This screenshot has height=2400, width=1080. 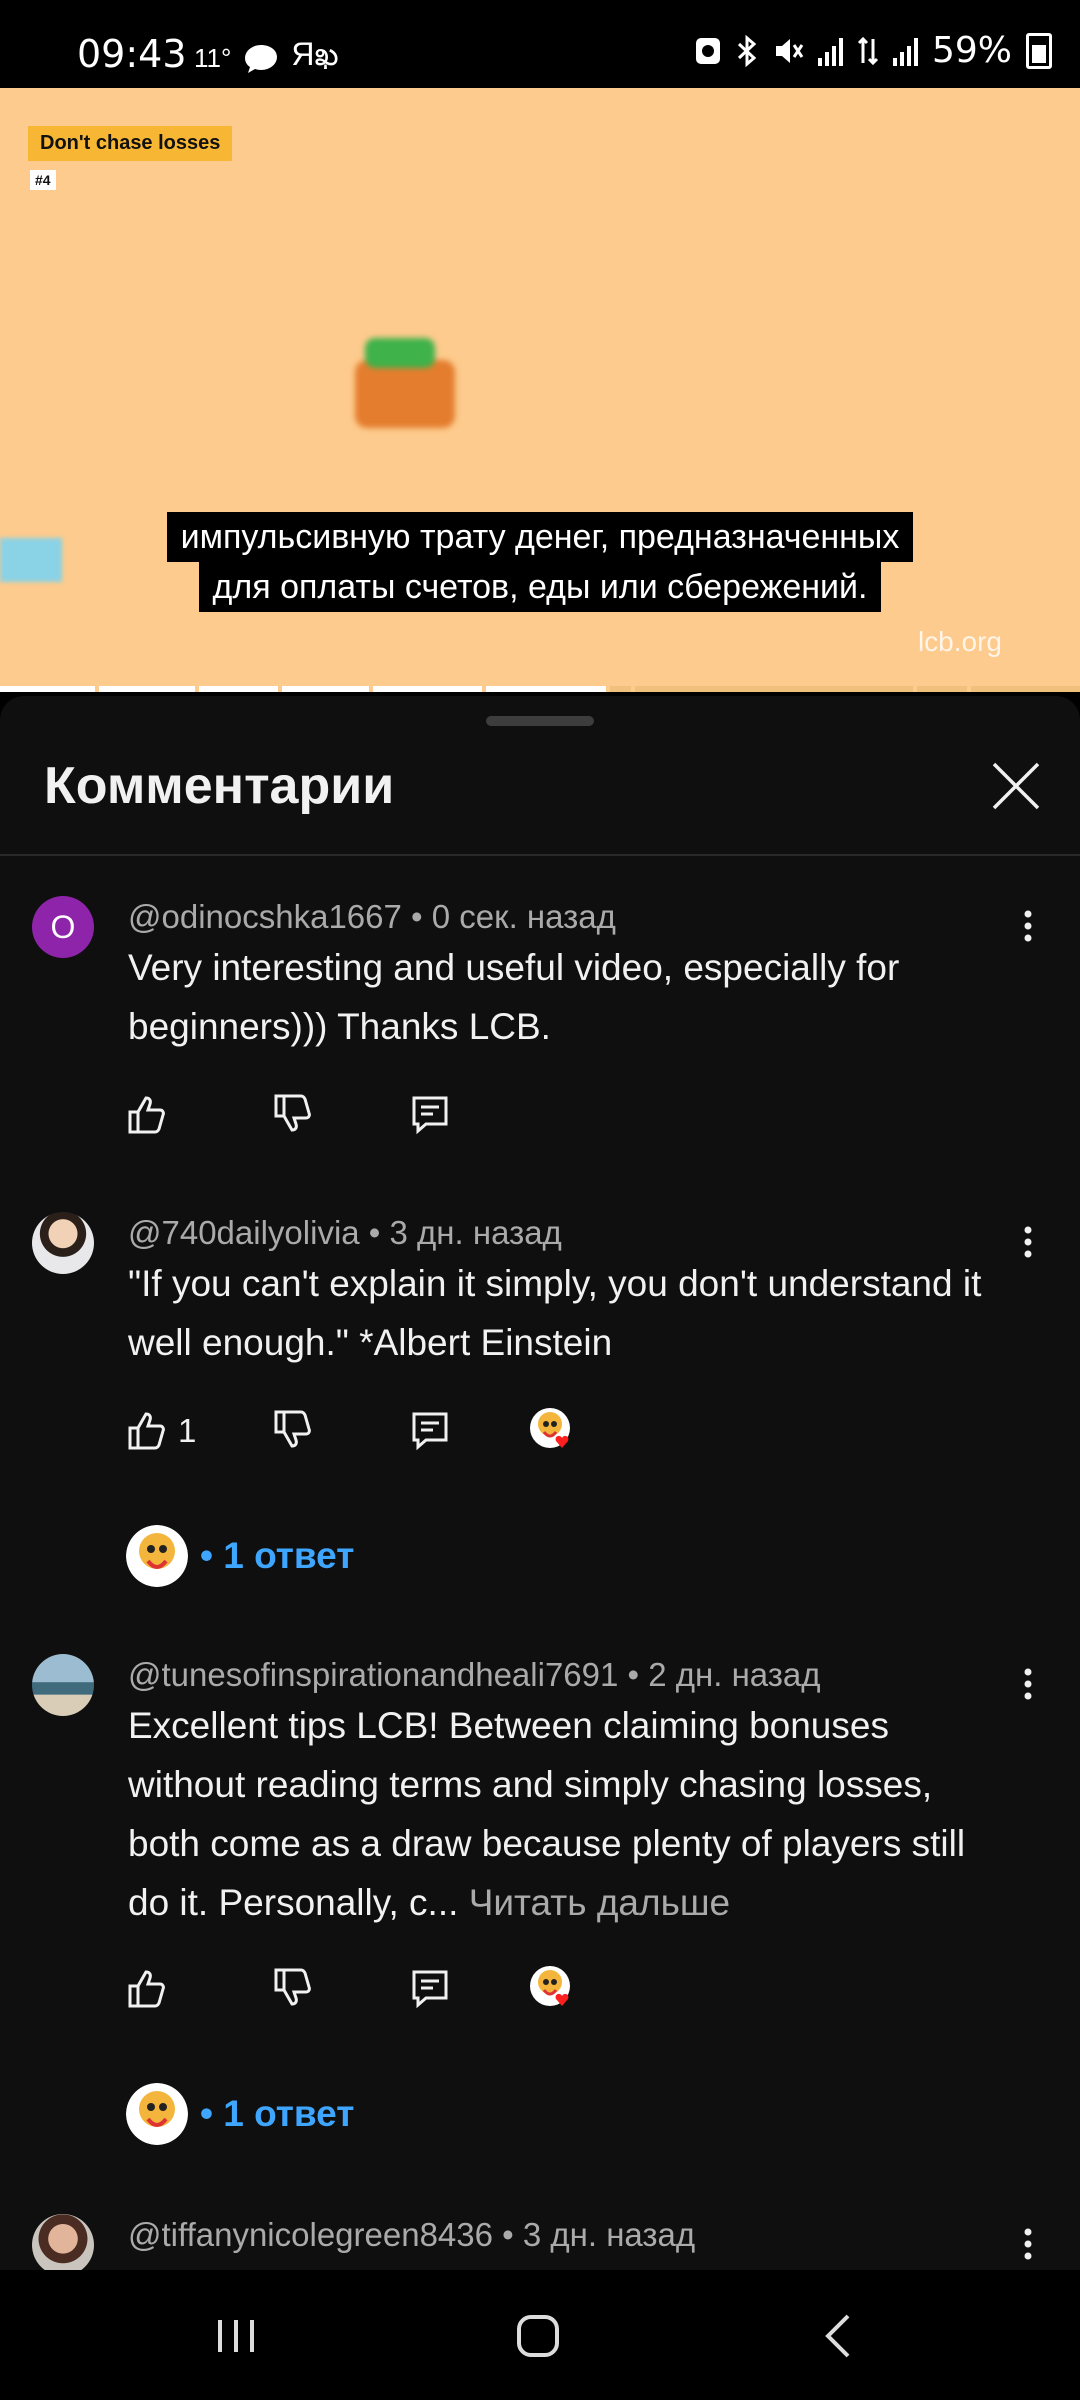 What do you see at coordinates (905, 51) in the screenshot?
I see `signal-2-icon` at bounding box center [905, 51].